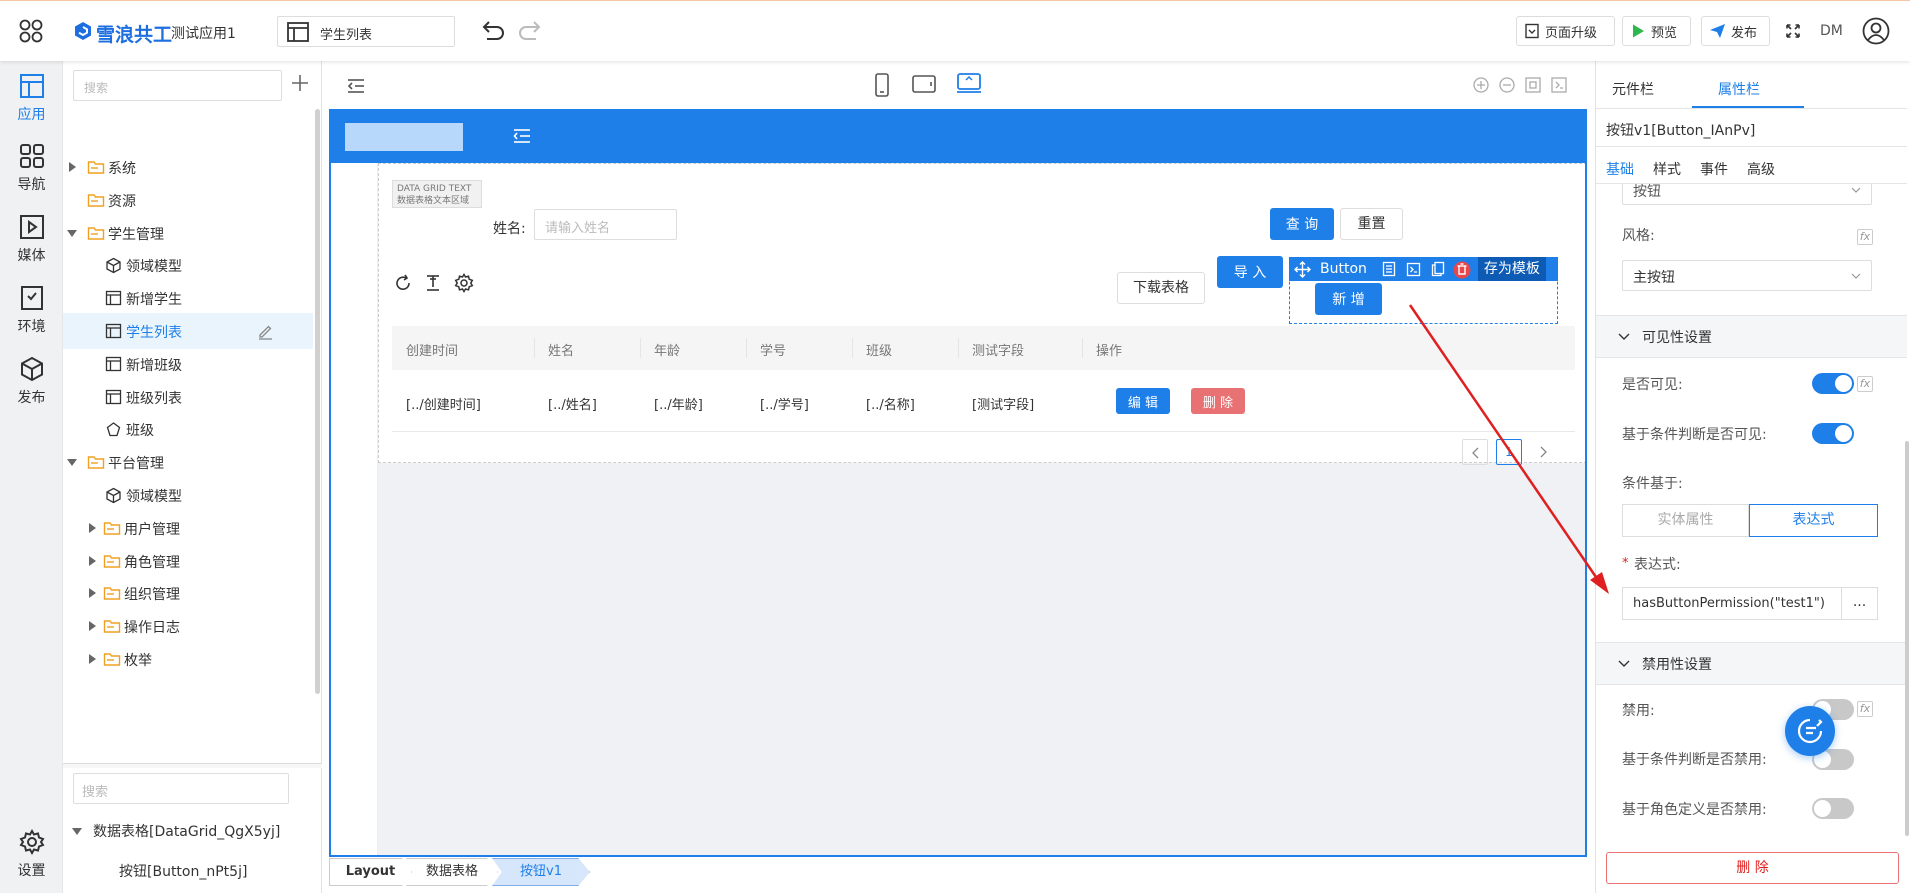 This screenshot has height=893, width=1910. What do you see at coordinates (1865, 237) in the screenshot?
I see `style-fx-icon: fx` at bounding box center [1865, 237].